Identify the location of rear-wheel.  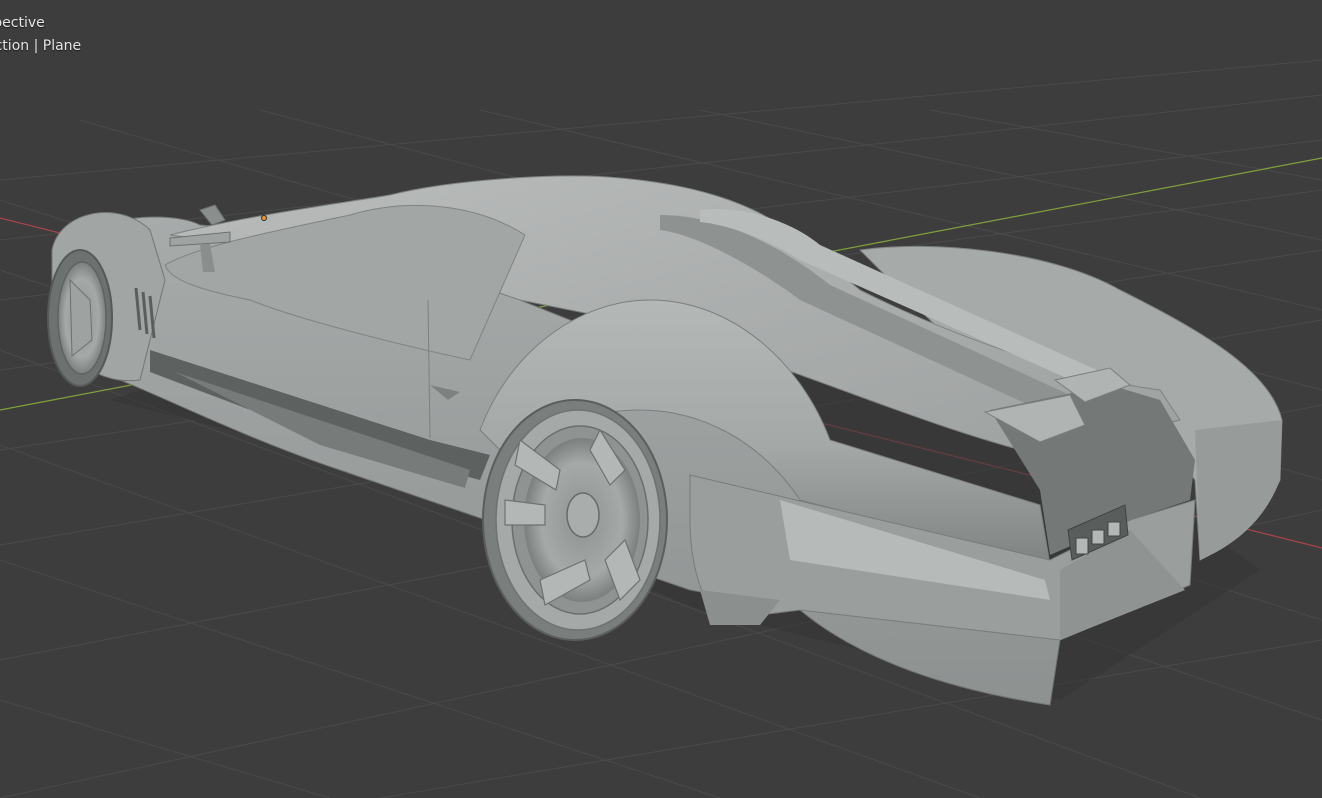
(575, 520).